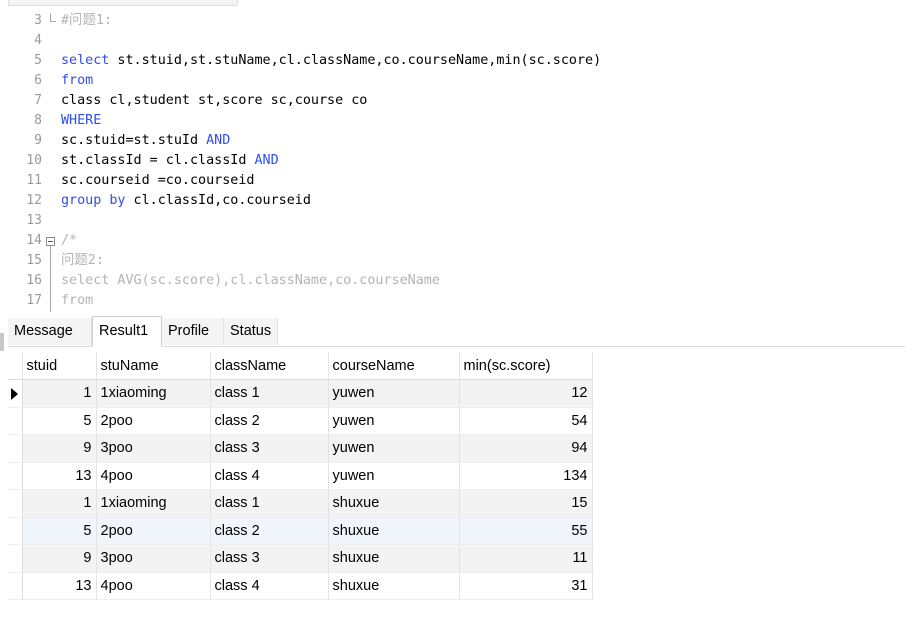 This screenshot has width=905, height=644. What do you see at coordinates (251, 331) in the screenshot?
I see `tab-status: Status` at bounding box center [251, 331].